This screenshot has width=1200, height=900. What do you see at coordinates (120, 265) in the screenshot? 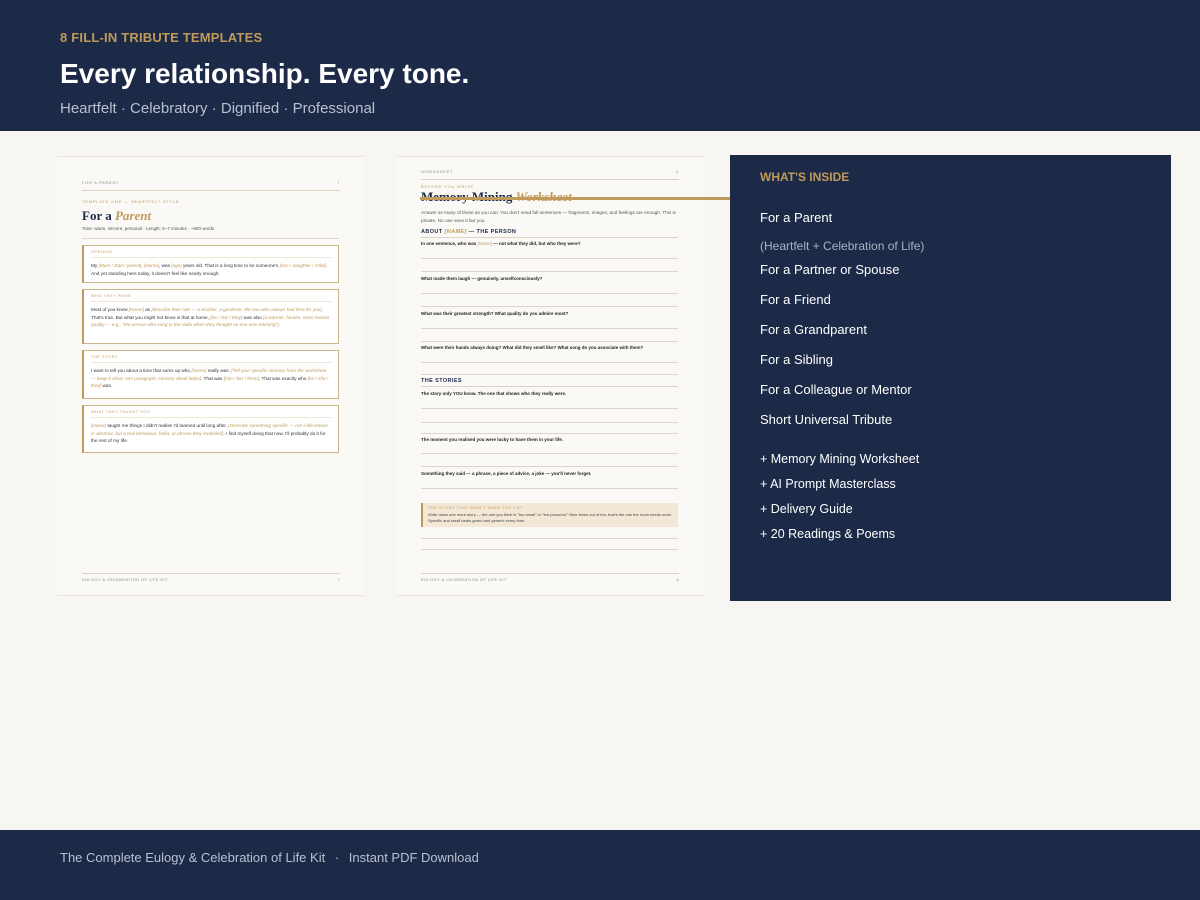
I see `placeholder-text: [Mum / Dad / parent]` at bounding box center [120, 265].